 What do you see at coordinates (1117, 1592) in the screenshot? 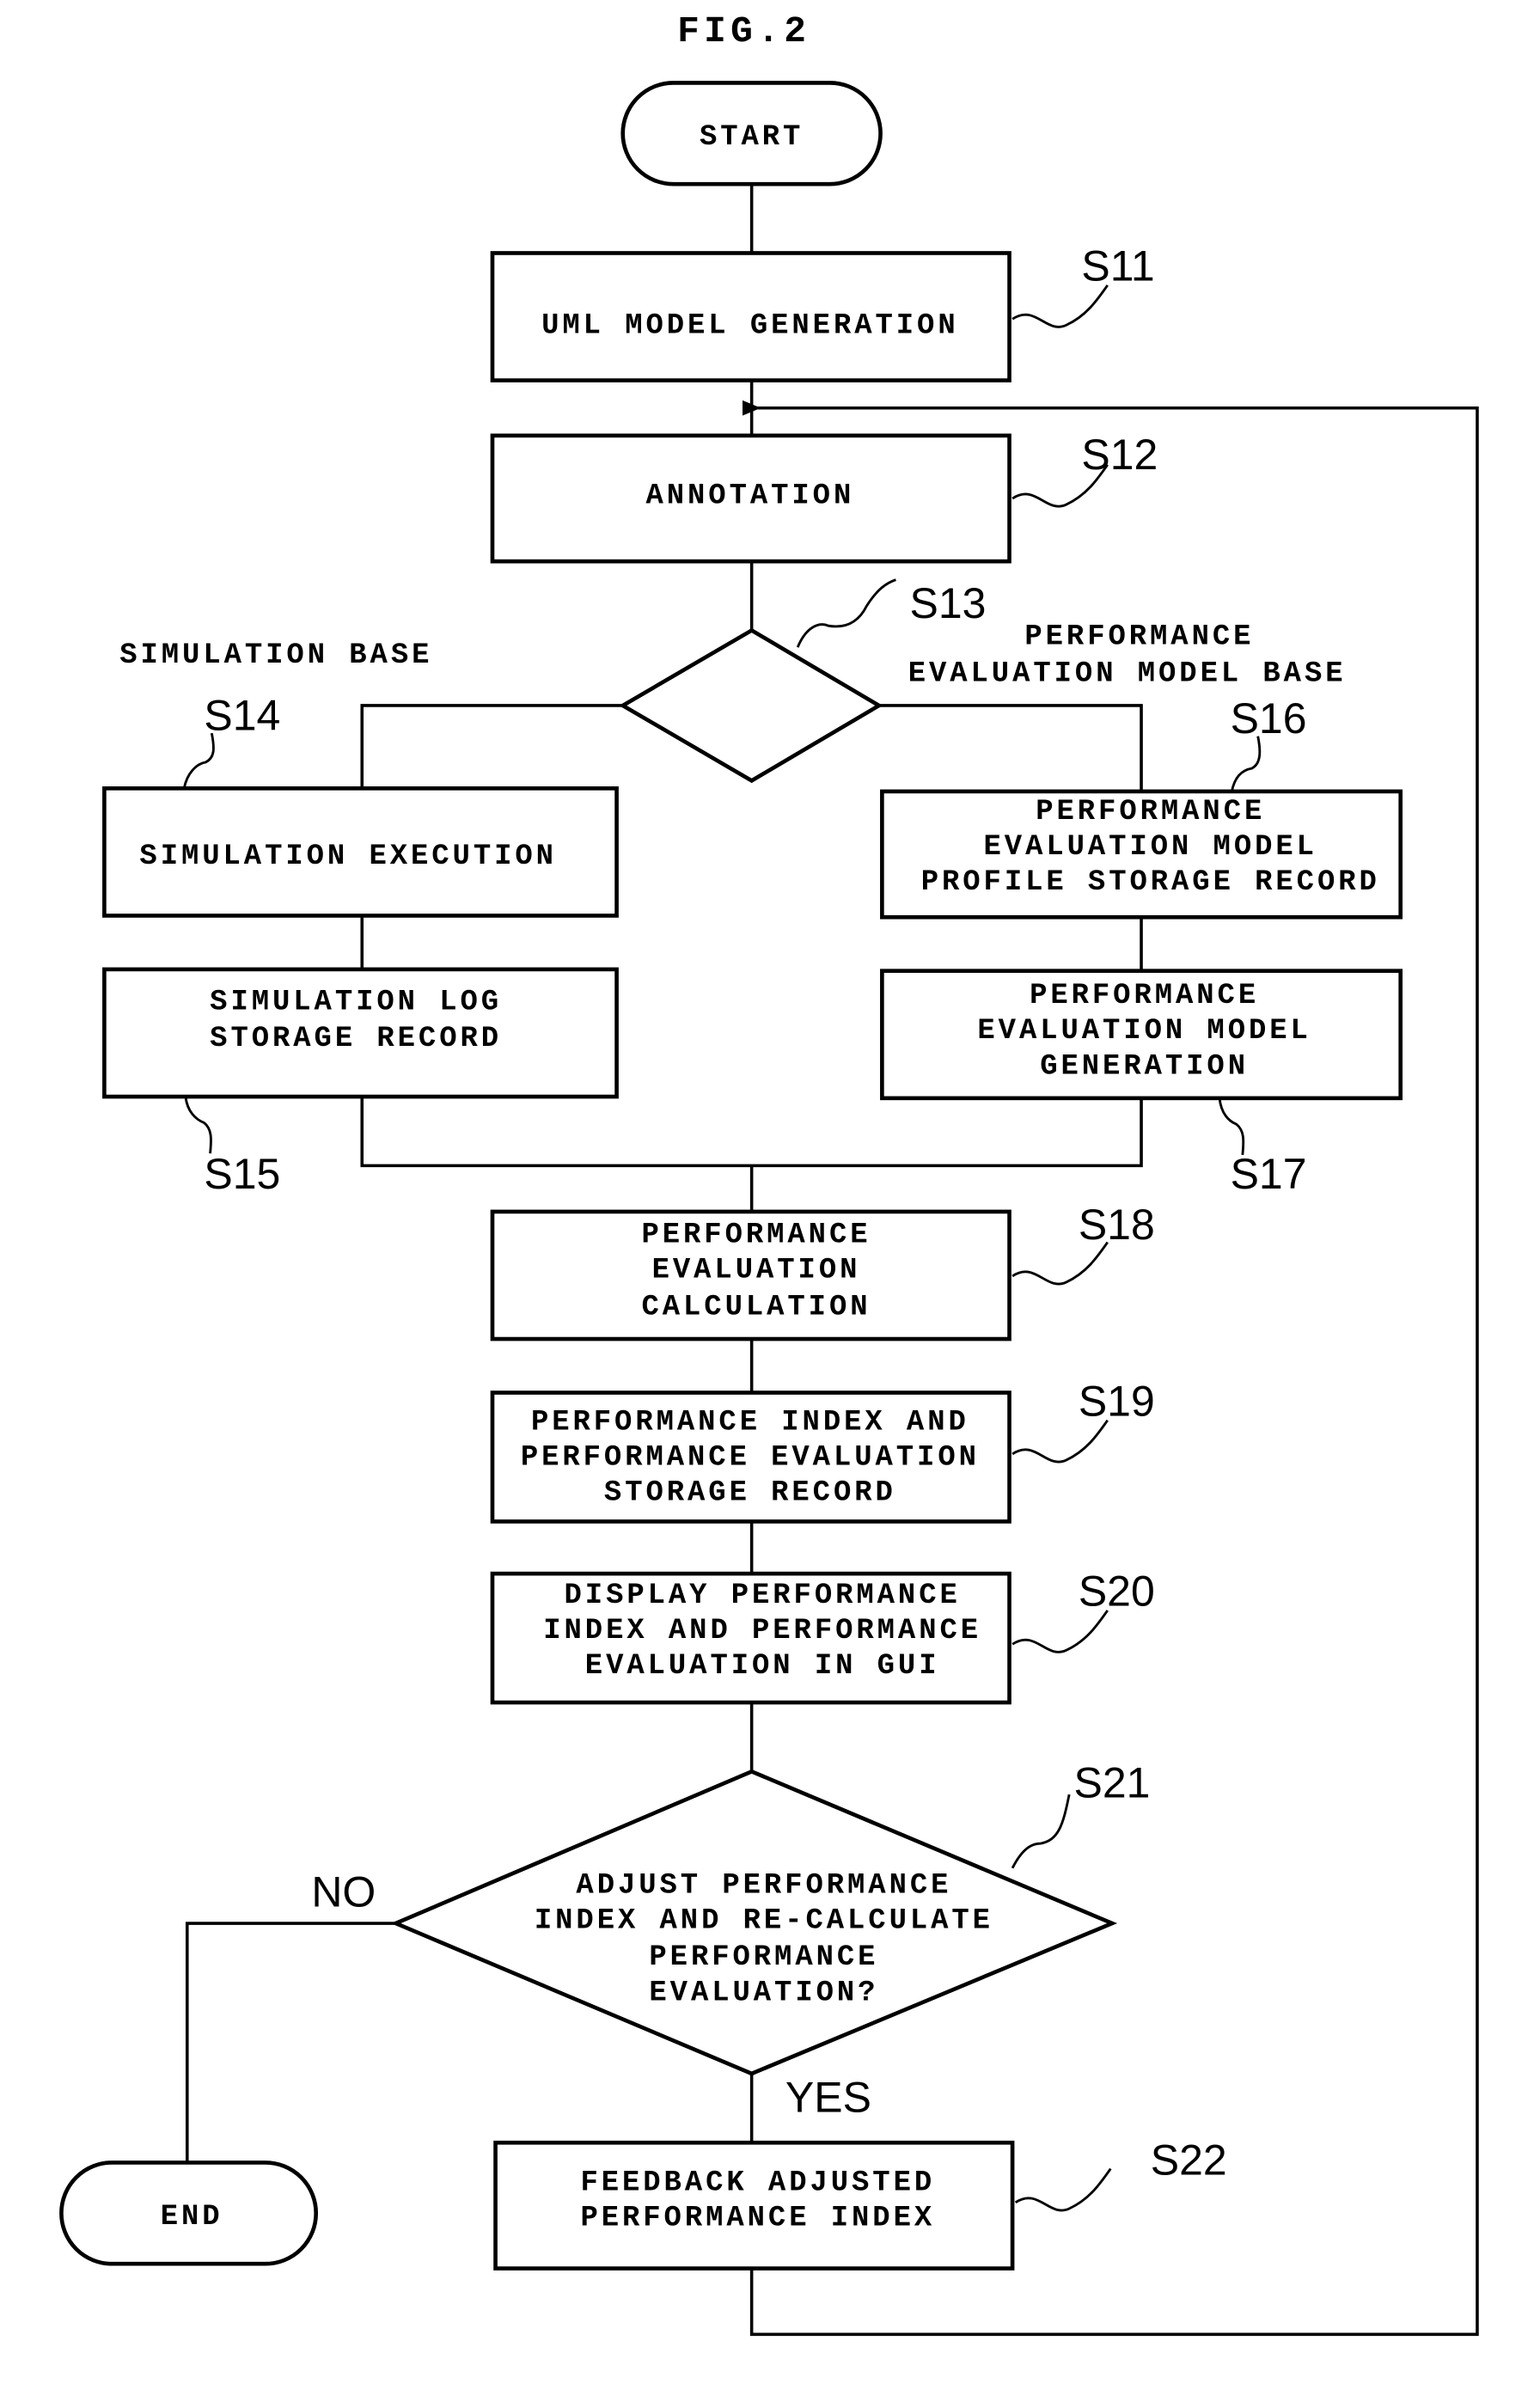
I see `step-label-s20: S20` at bounding box center [1117, 1592].